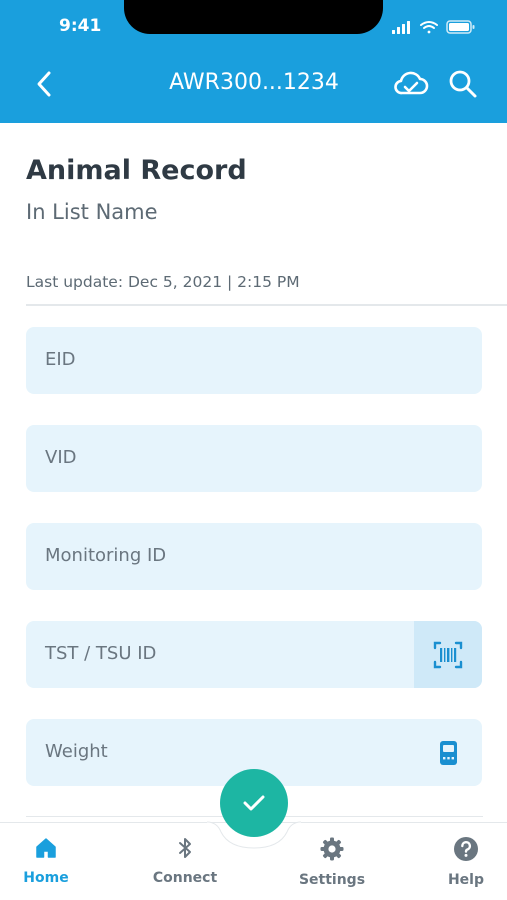 The height and width of the screenshot is (900, 507). I want to click on bluetooth-icon, so click(185, 848).